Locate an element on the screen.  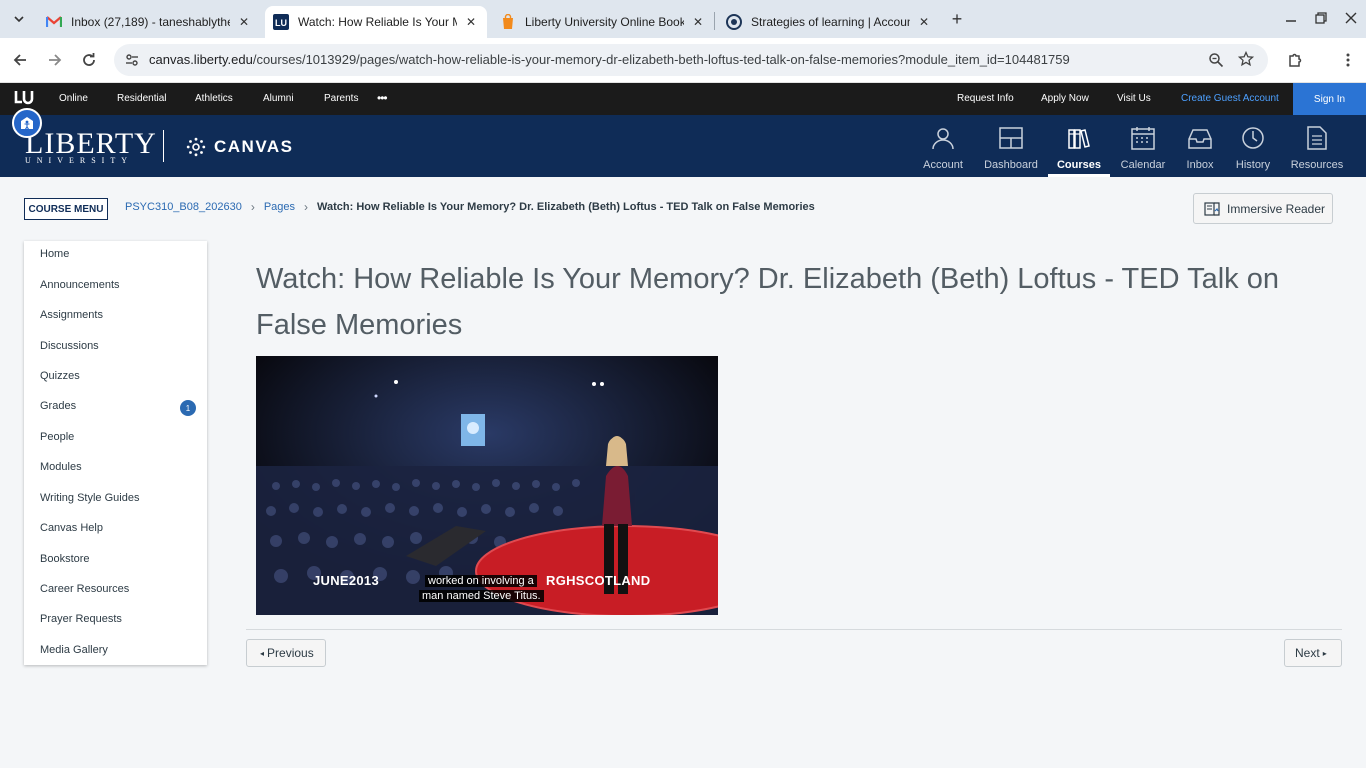
close-window-icon is located at coordinates (1351, 18).